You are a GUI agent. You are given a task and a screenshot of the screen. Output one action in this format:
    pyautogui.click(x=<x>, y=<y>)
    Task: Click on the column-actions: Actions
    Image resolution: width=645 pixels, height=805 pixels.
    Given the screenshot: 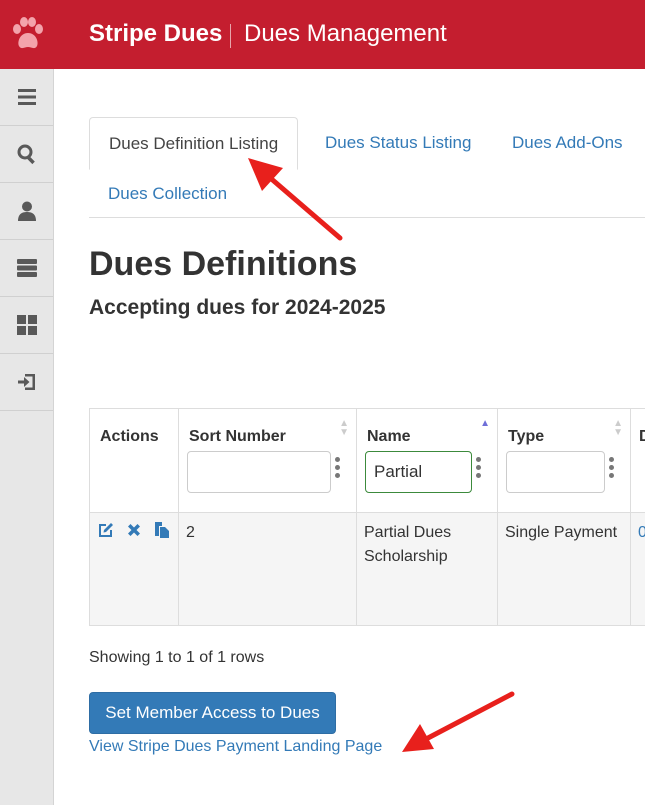 What is the action you would take?
    pyautogui.click(x=134, y=517)
    